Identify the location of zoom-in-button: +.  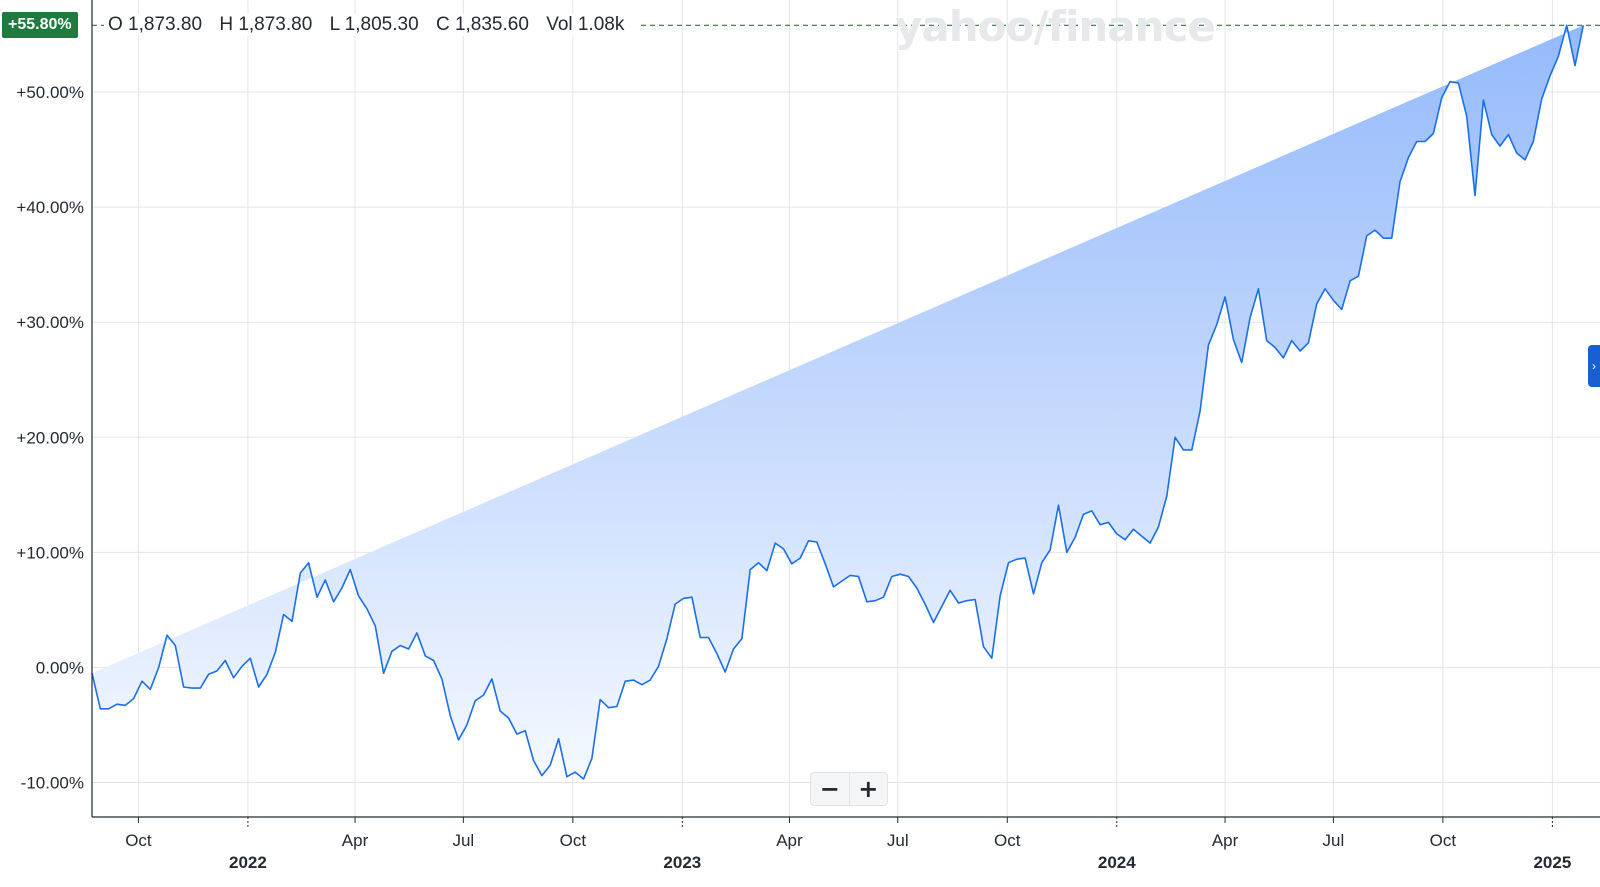
(868, 789).